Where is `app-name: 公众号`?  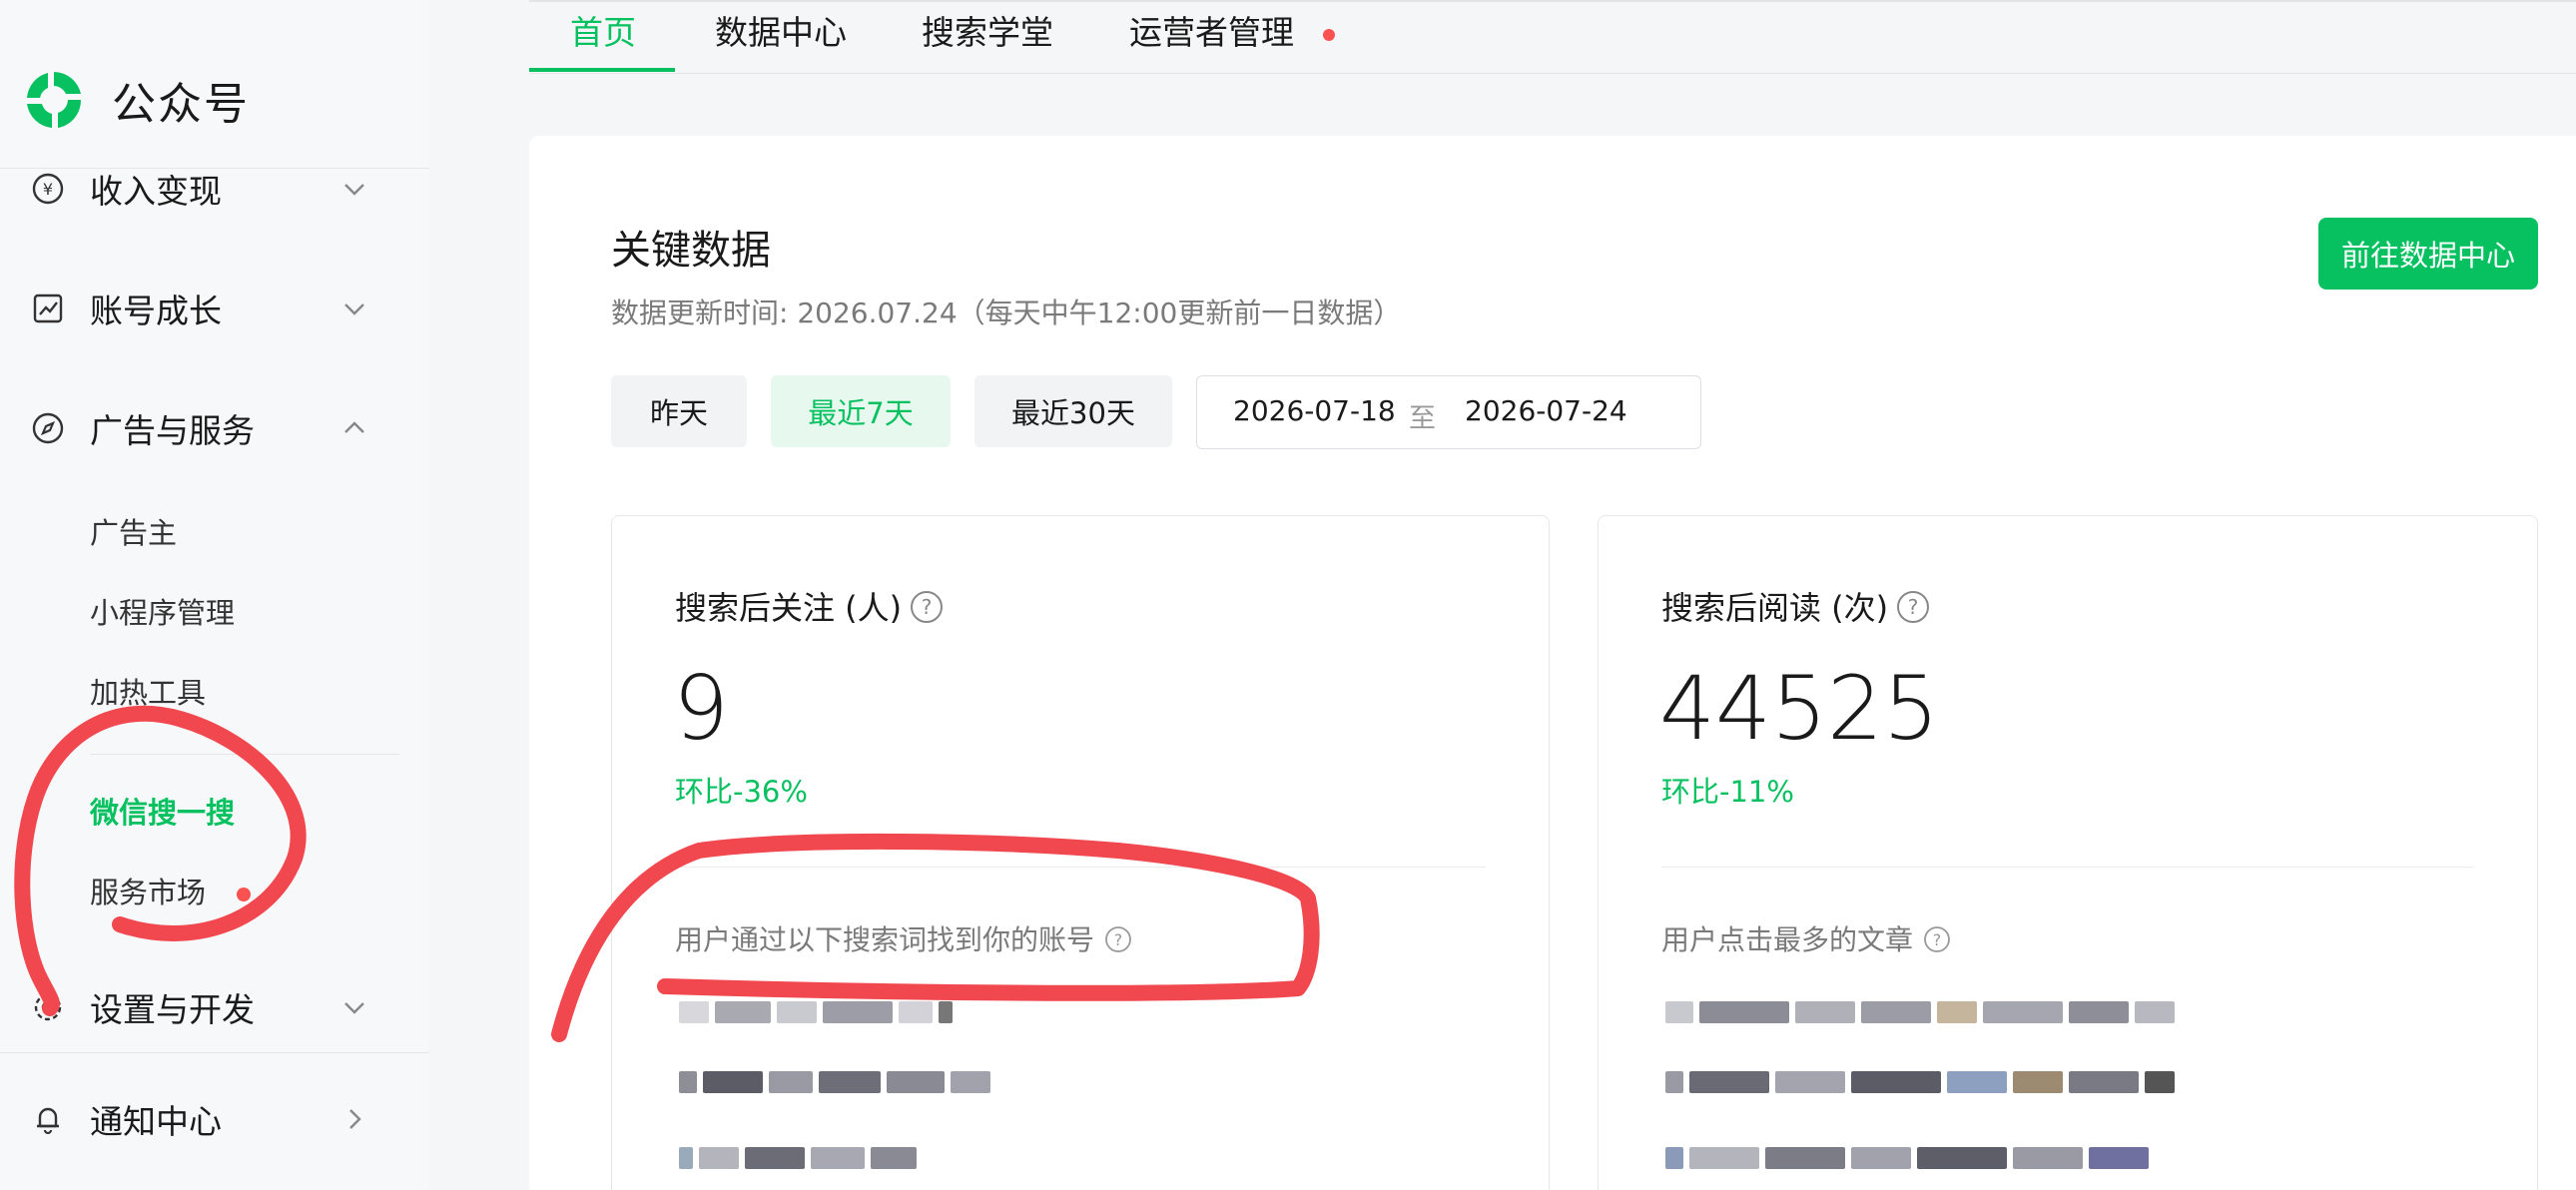
app-name: 公众号 is located at coordinates (181, 104).